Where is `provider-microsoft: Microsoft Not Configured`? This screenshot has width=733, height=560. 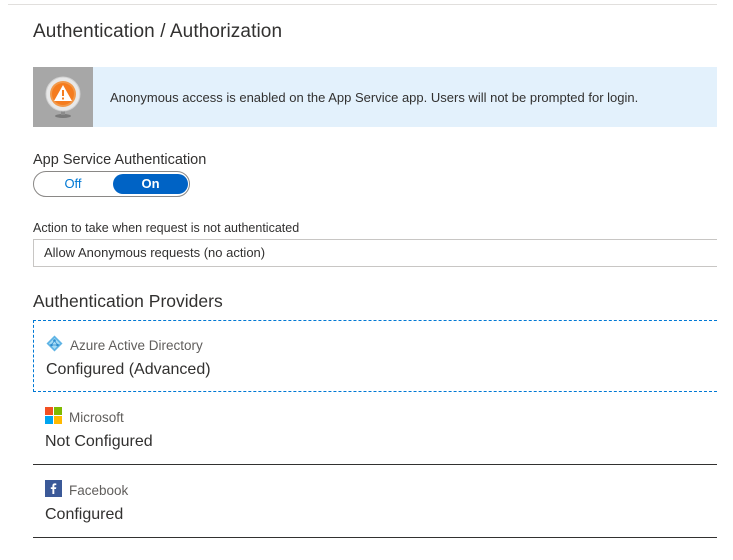 provider-microsoft: Microsoft Not Configured is located at coordinates (375, 429).